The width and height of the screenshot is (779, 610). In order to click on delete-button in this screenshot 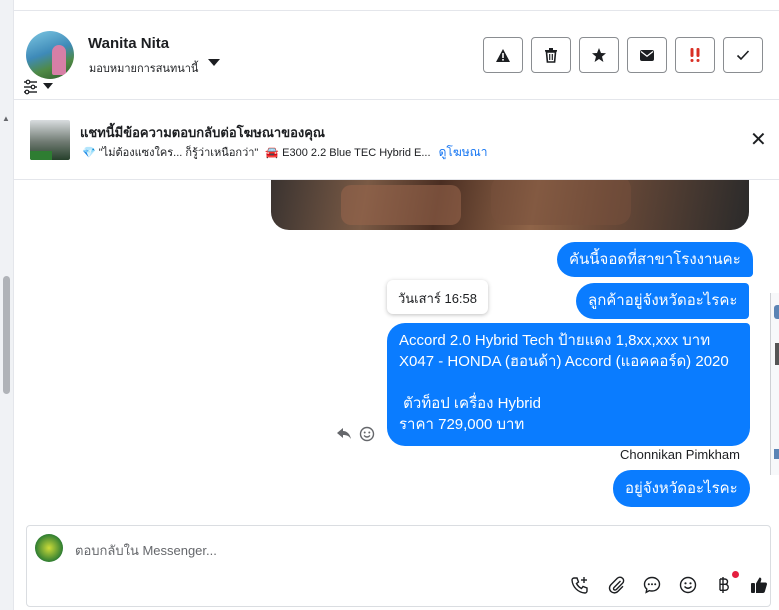, I will do `click(551, 55)`.